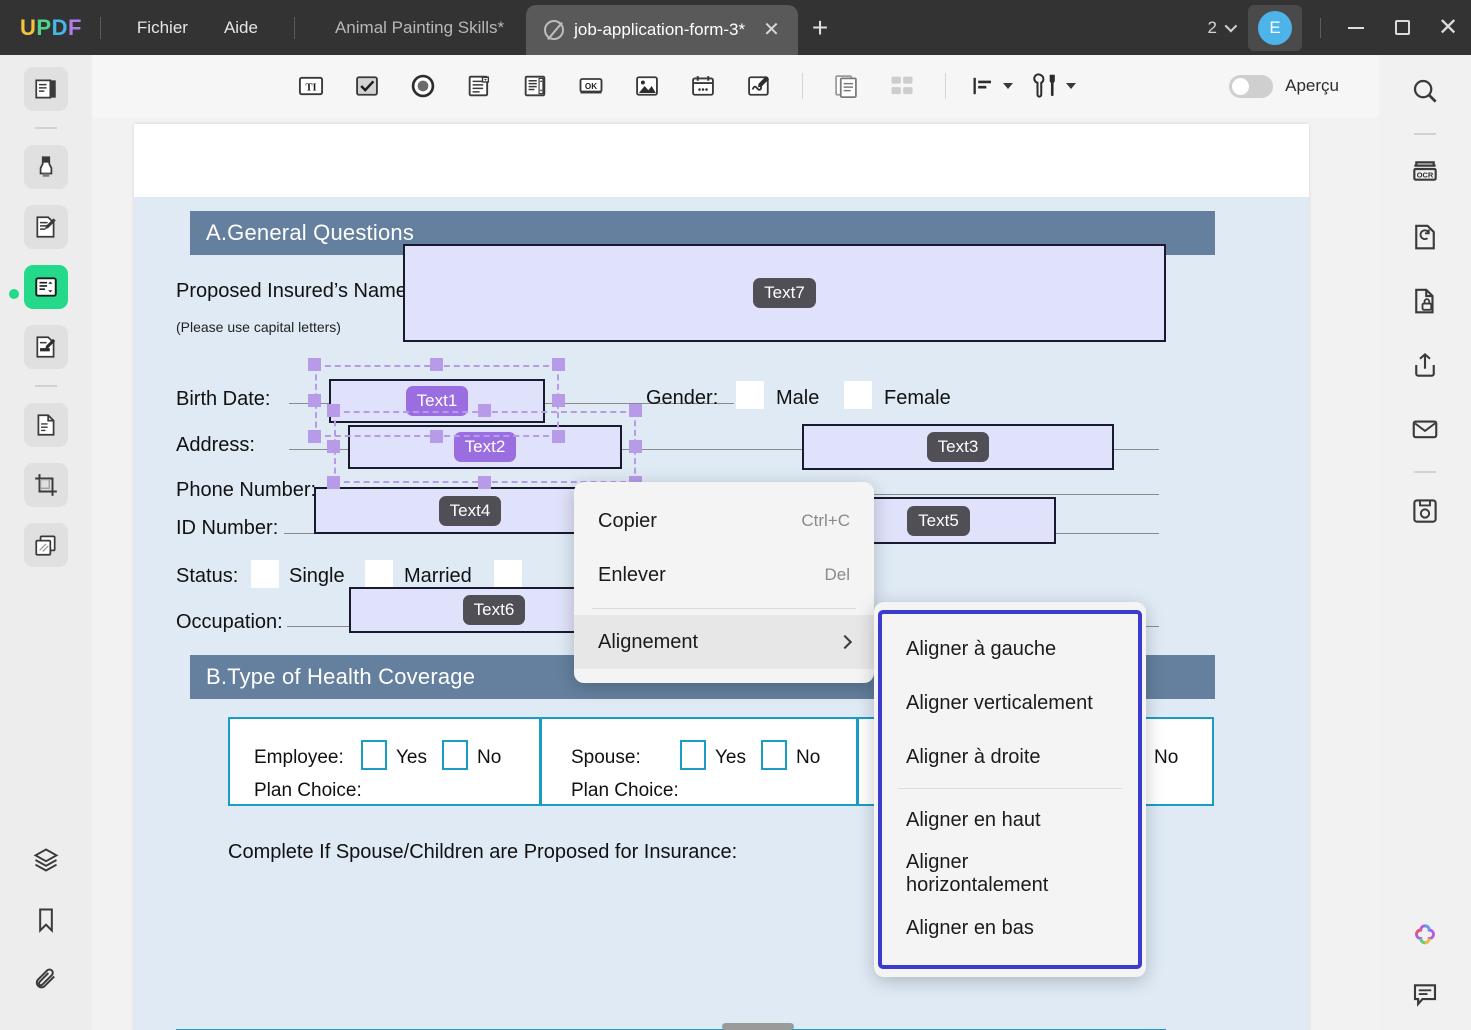 The width and height of the screenshot is (1471, 1030). What do you see at coordinates (724, 575) in the screenshot?
I see `context-menu-item-enlever: Enlever Del` at bounding box center [724, 575].